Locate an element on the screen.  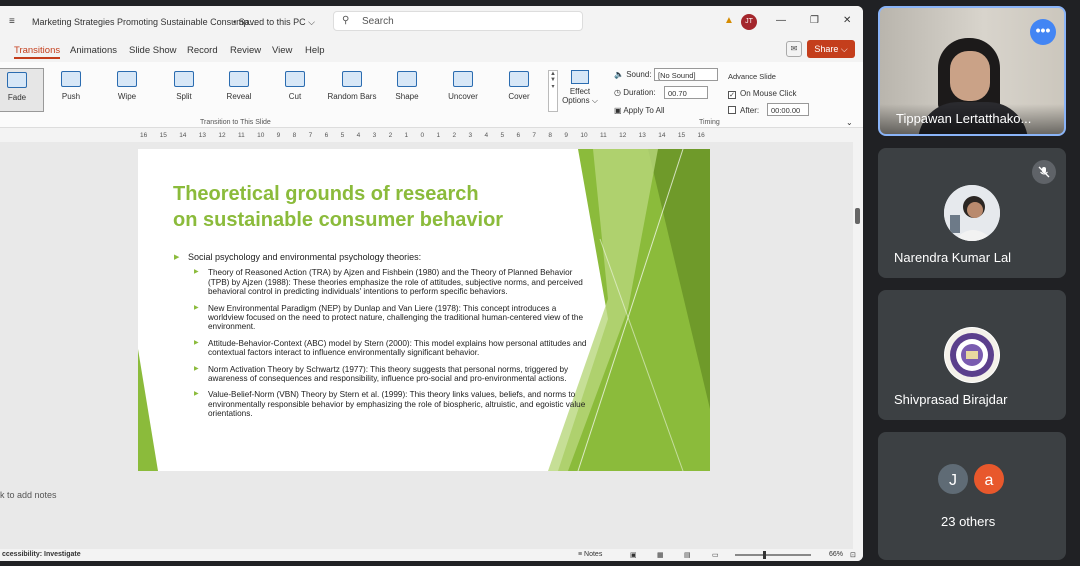
others-count: 23 others is located at coordinates (968, 521).